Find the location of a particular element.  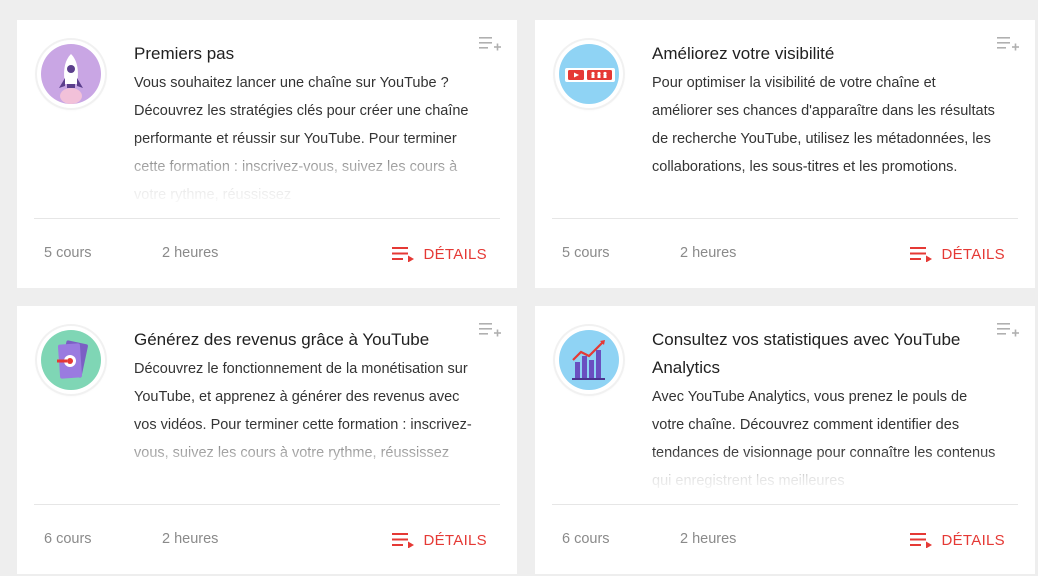

rocket-icon is located at coordinates (71, 74).